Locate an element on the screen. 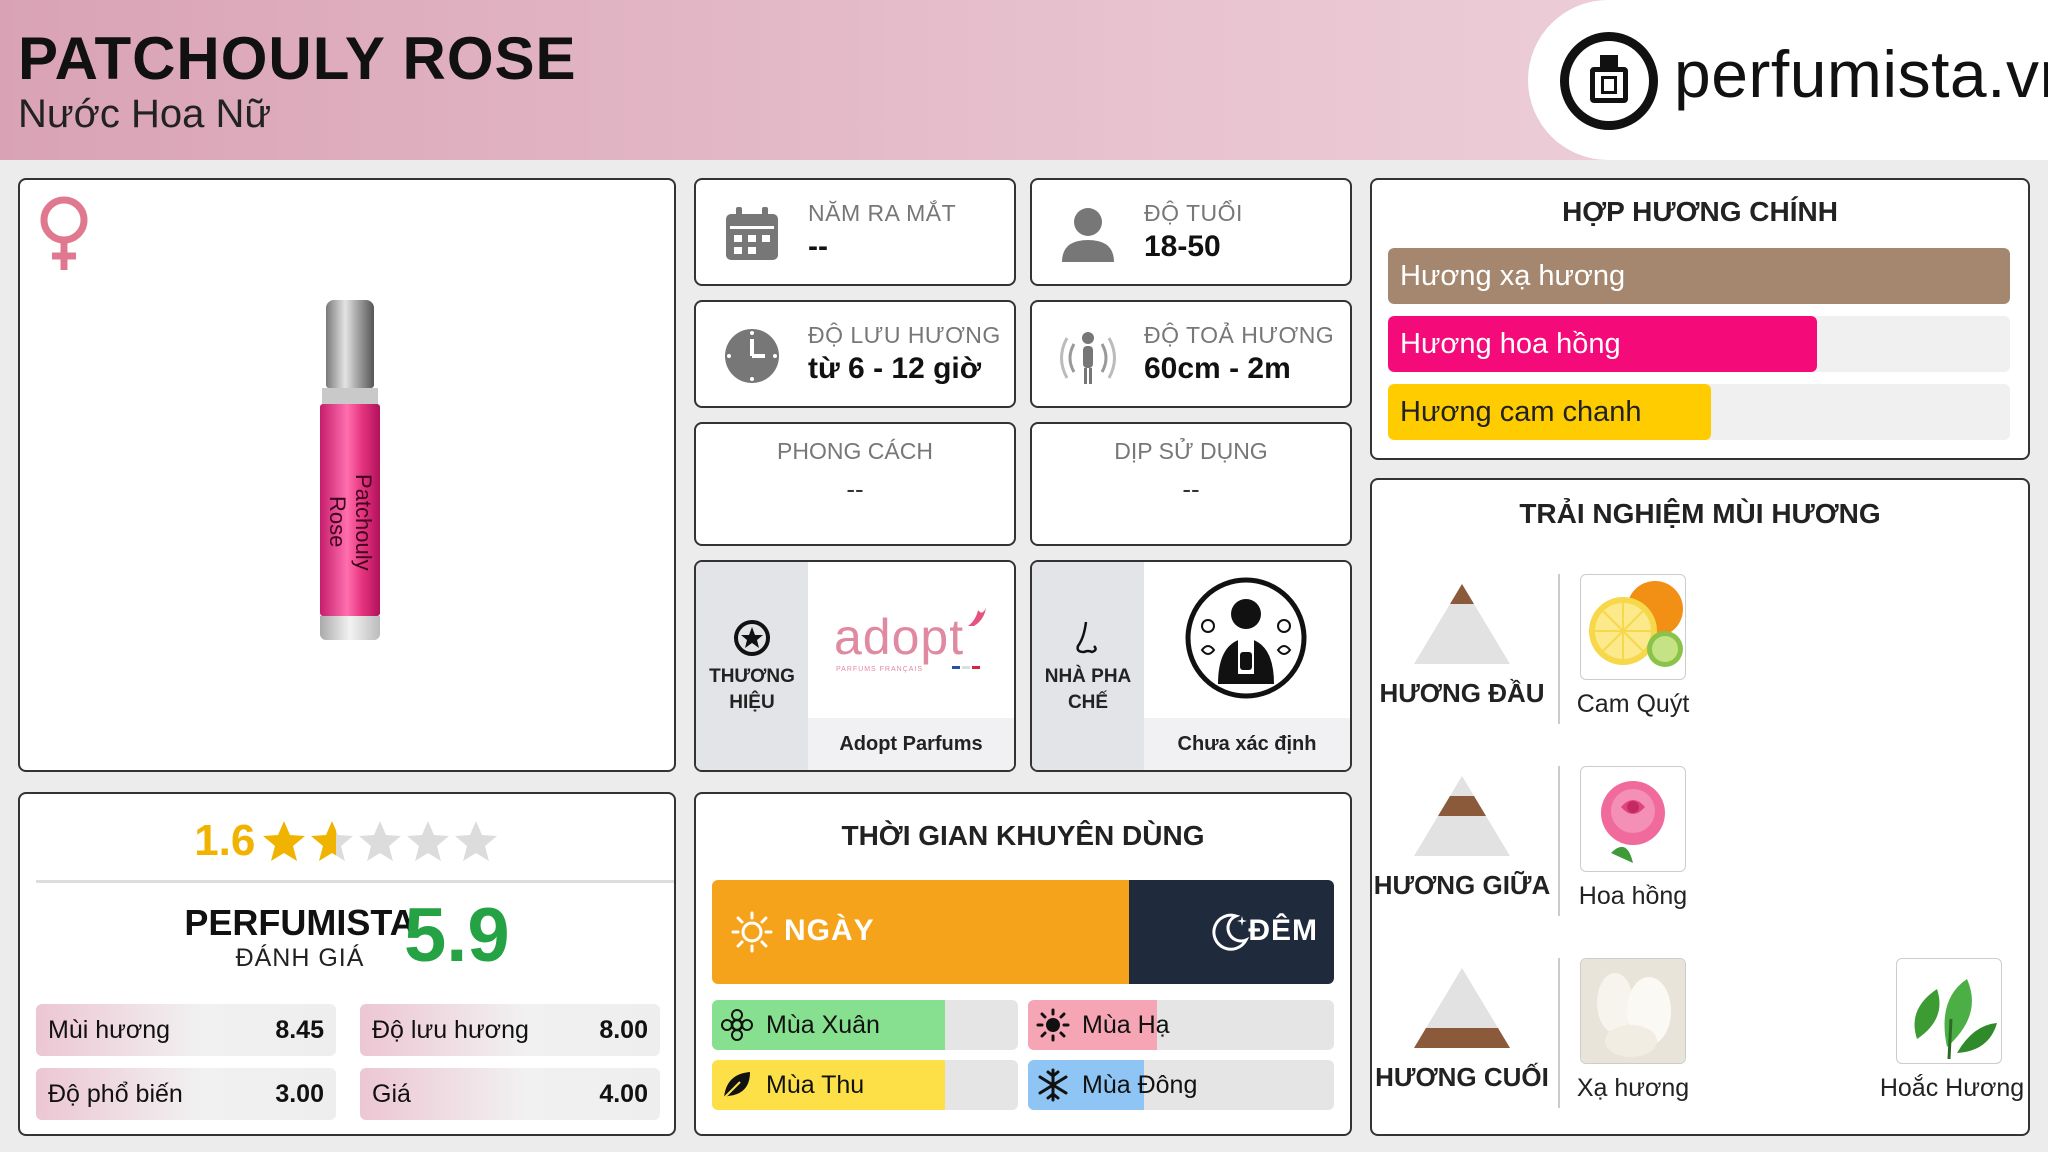 The width and height of the screenshot is (2048, 1152). season-name: Mùa Đông is located at coordinates (1140, 1085).